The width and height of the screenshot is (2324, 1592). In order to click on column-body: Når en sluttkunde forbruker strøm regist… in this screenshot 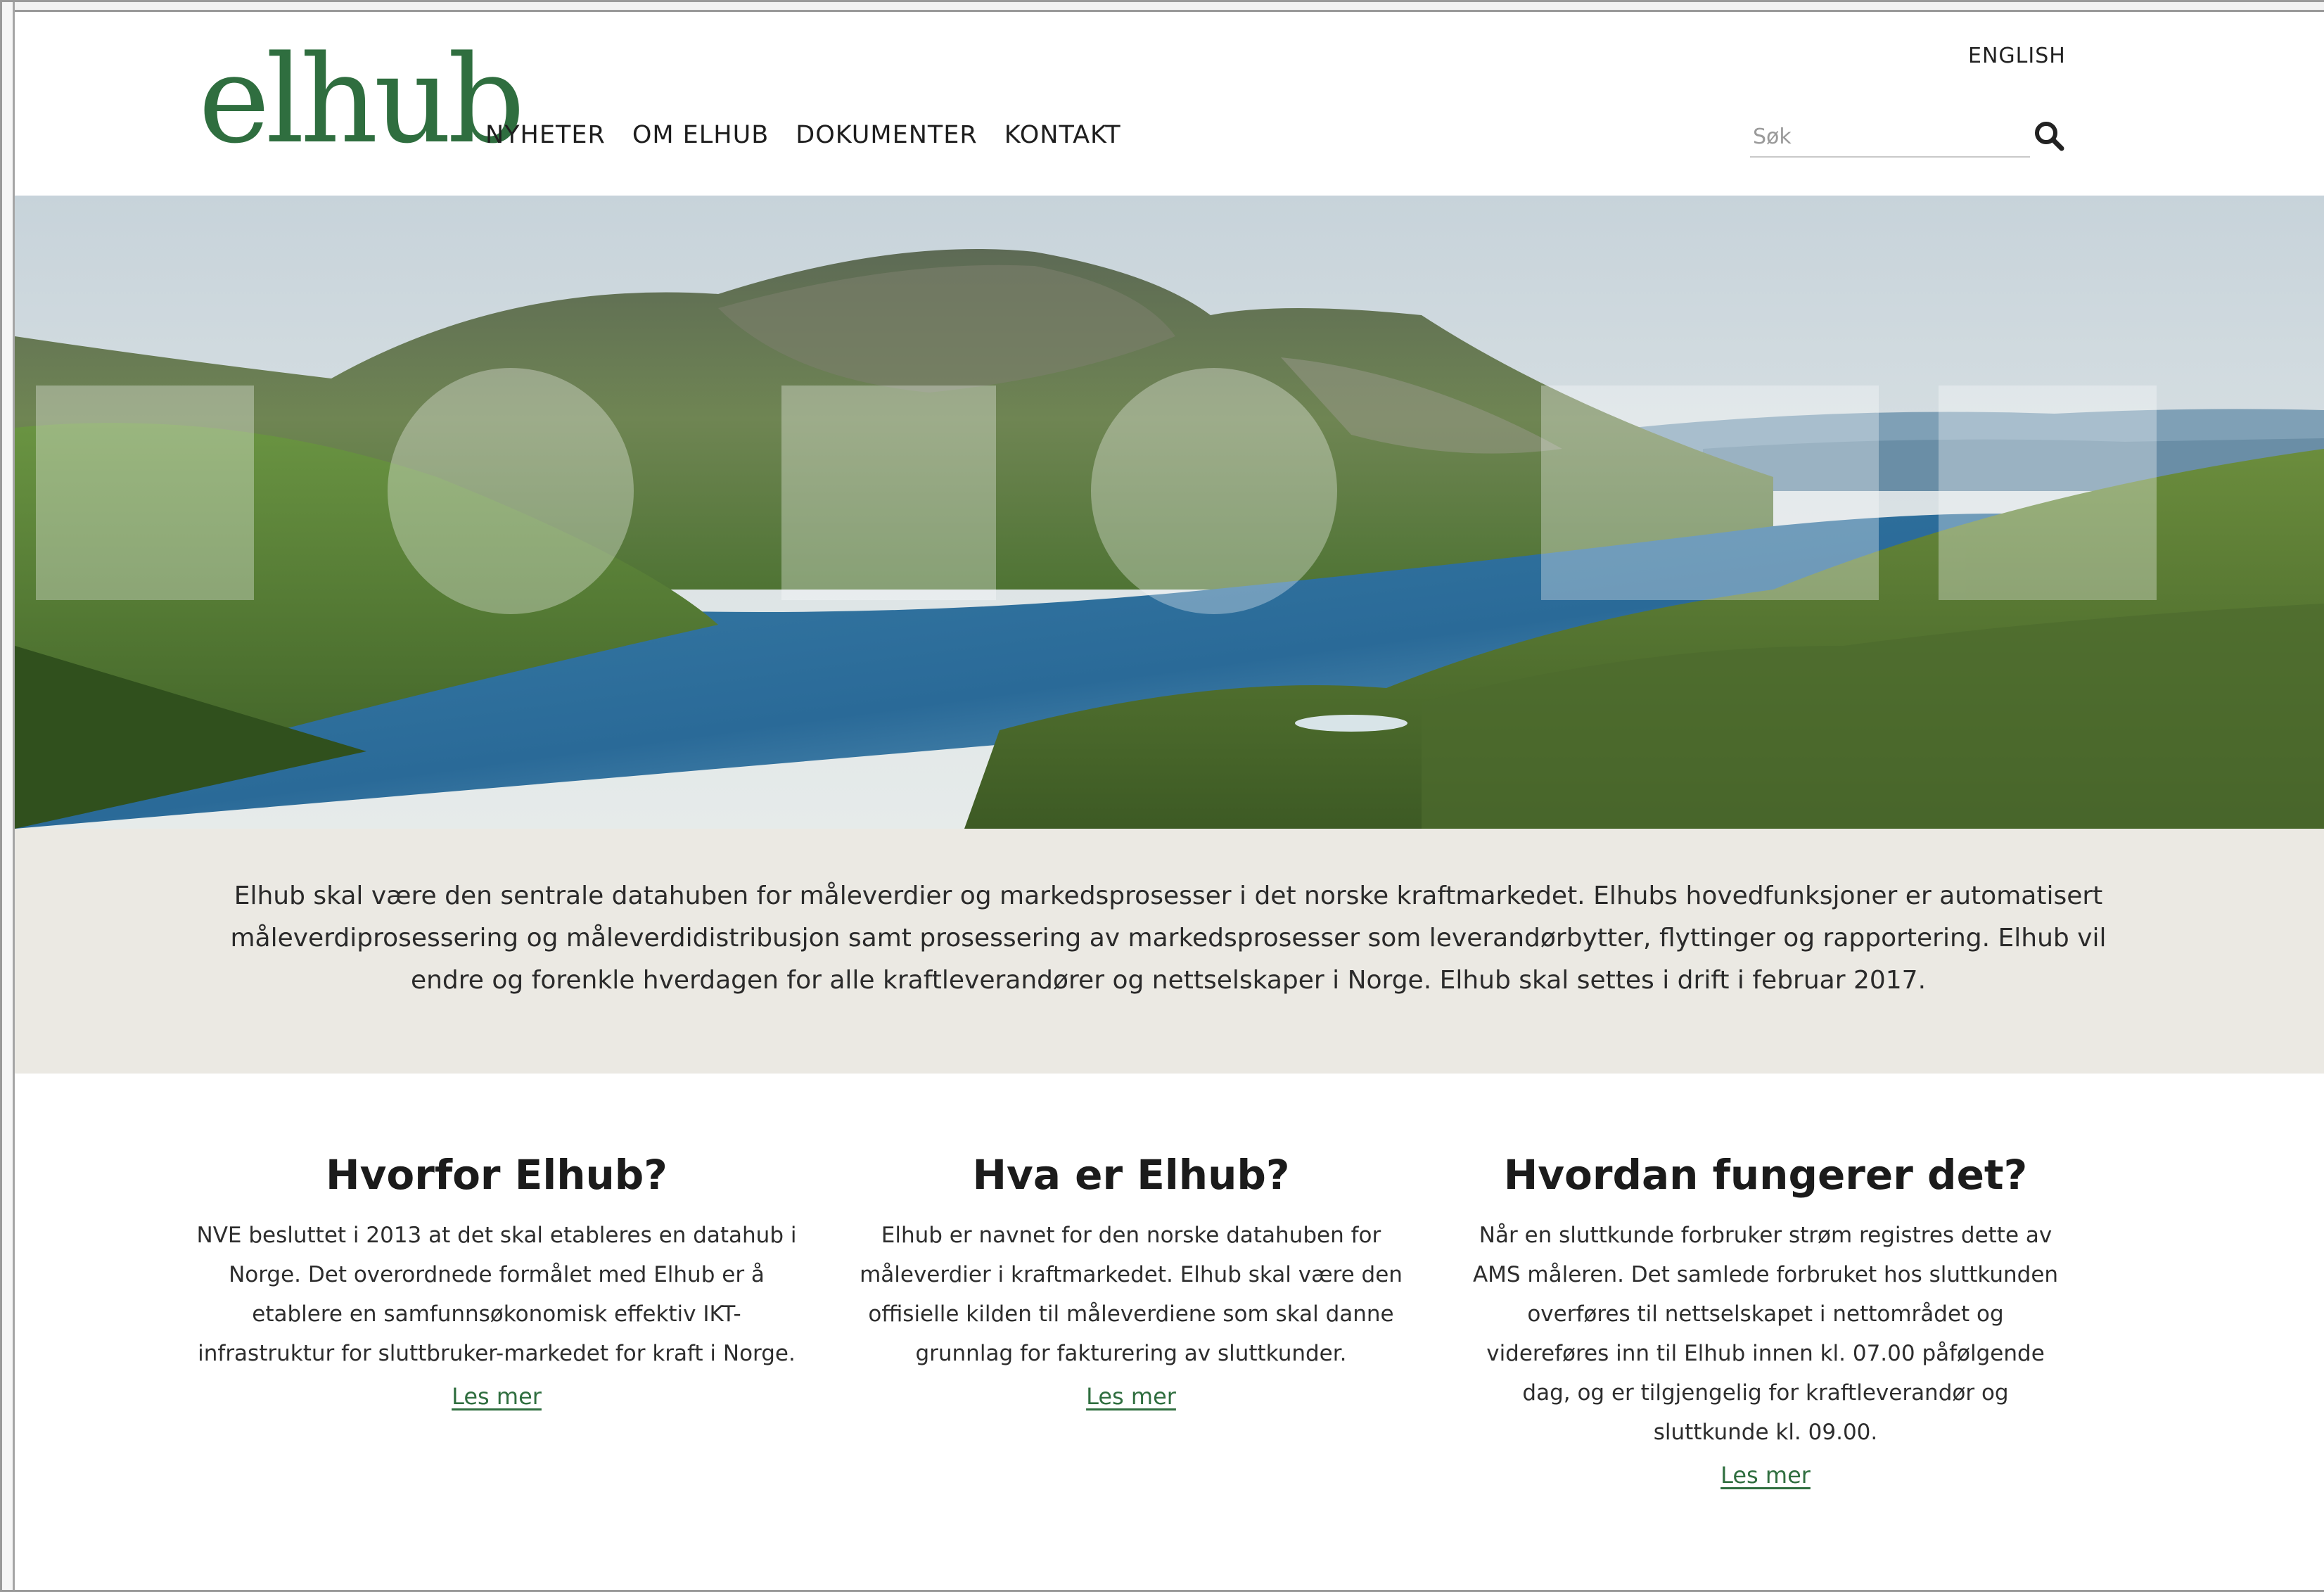, I will do `click(1765, 1334)`.